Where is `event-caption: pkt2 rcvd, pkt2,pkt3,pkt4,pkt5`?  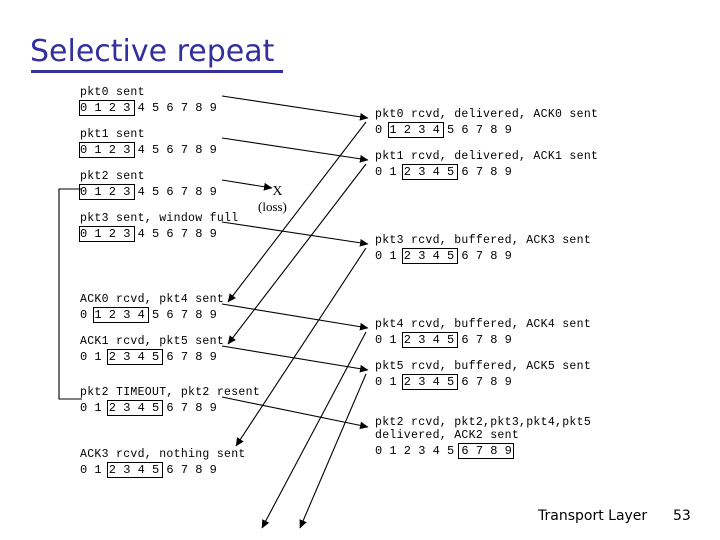 event-caption: pkt2 rcvd, pkt2,pkt3,pkt4,pkt5 is located at coordinates (483, 422).